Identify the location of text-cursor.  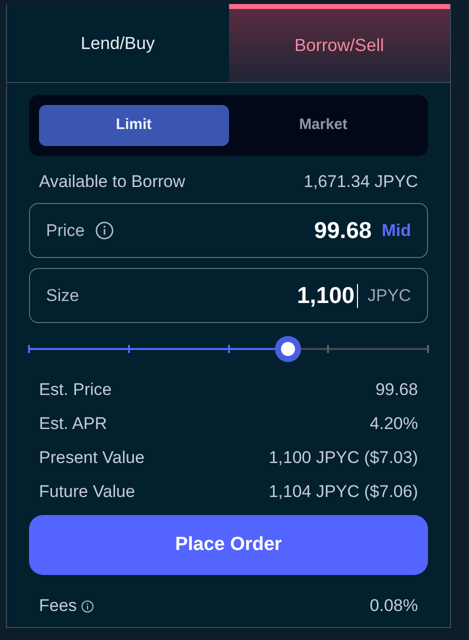
(357, 296).